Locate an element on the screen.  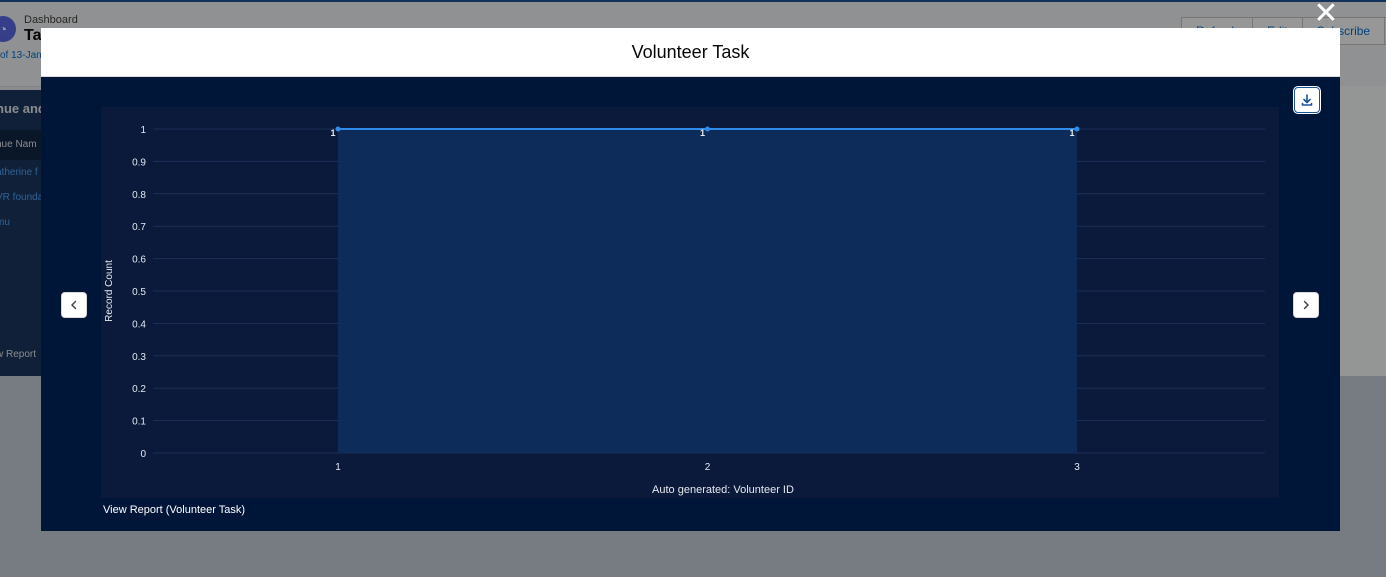
y-tick-label: 1 is located at coordinates (143, 130).